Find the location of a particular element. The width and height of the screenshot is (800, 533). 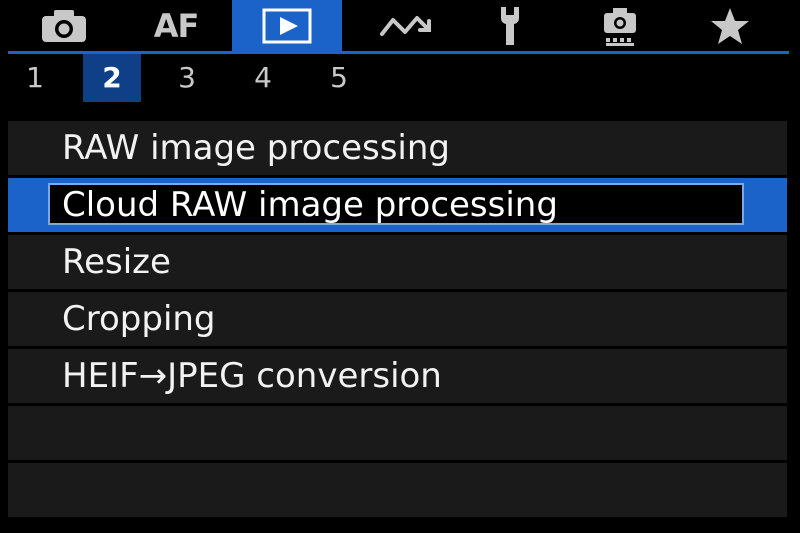

menu-item-label: Cloud RAW image processing is located at coordinates (310, 205).